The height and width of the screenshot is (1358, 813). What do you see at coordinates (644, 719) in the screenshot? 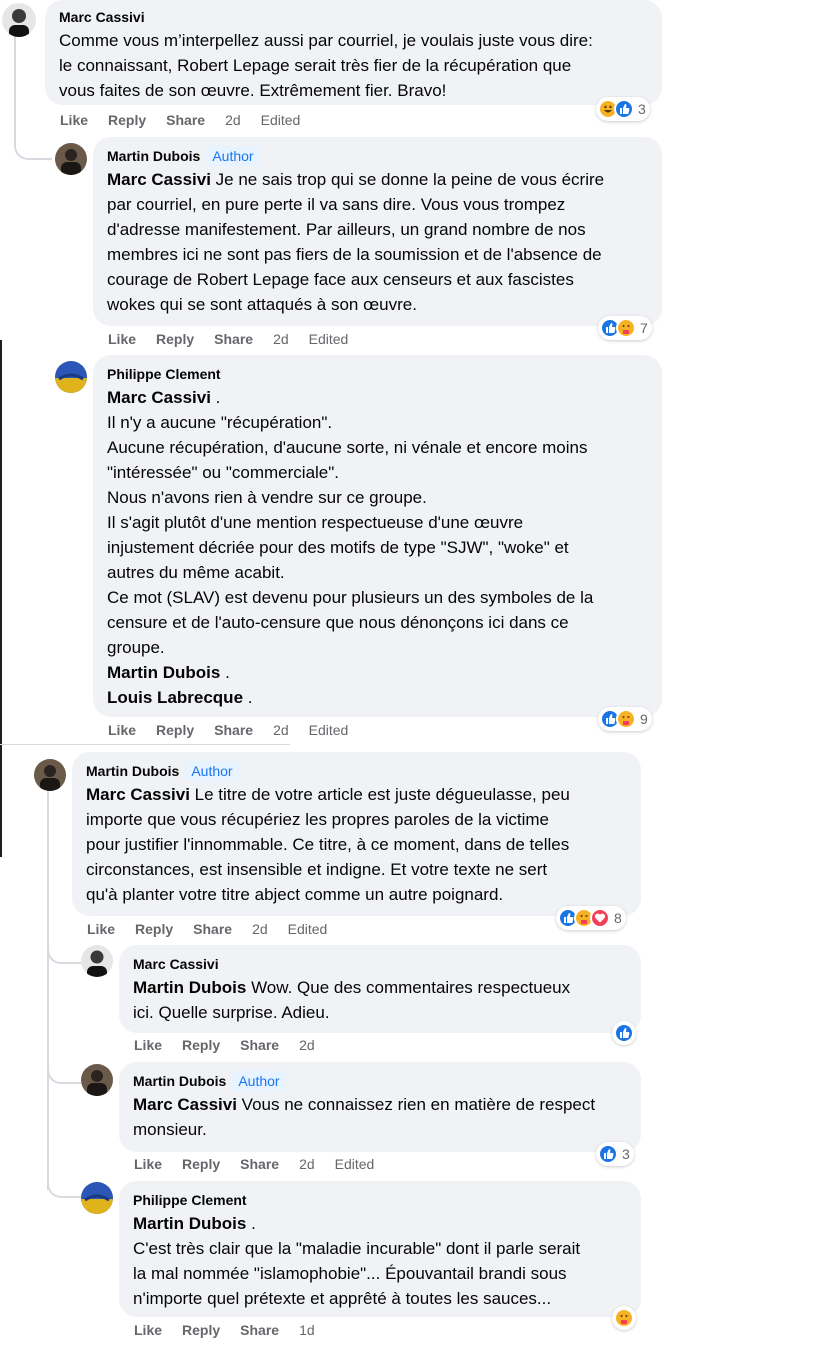
I see `reaction-count: 9` at bounding box center [644, 719].